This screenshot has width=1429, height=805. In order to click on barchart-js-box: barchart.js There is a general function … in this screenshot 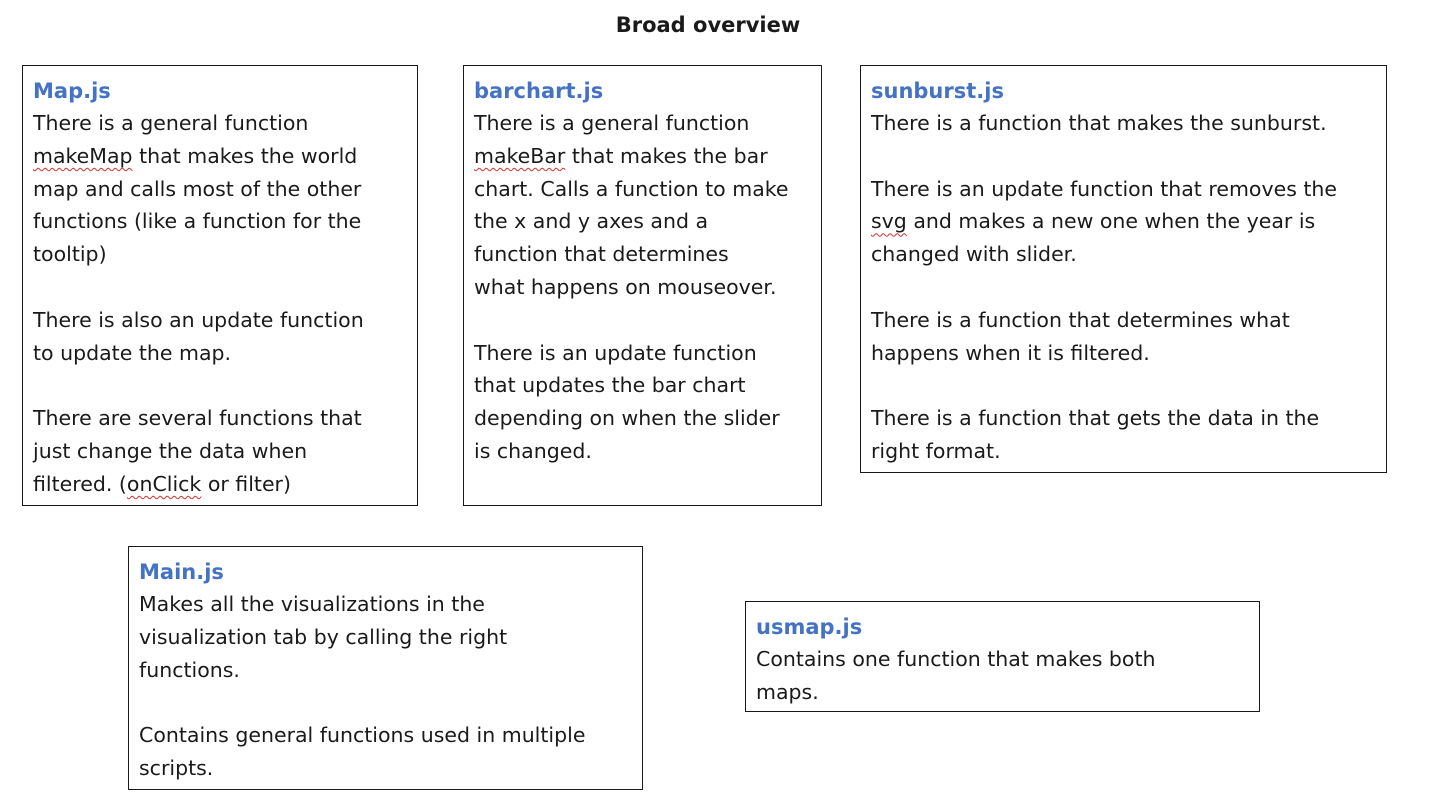, I will do `click(642, 285)`.